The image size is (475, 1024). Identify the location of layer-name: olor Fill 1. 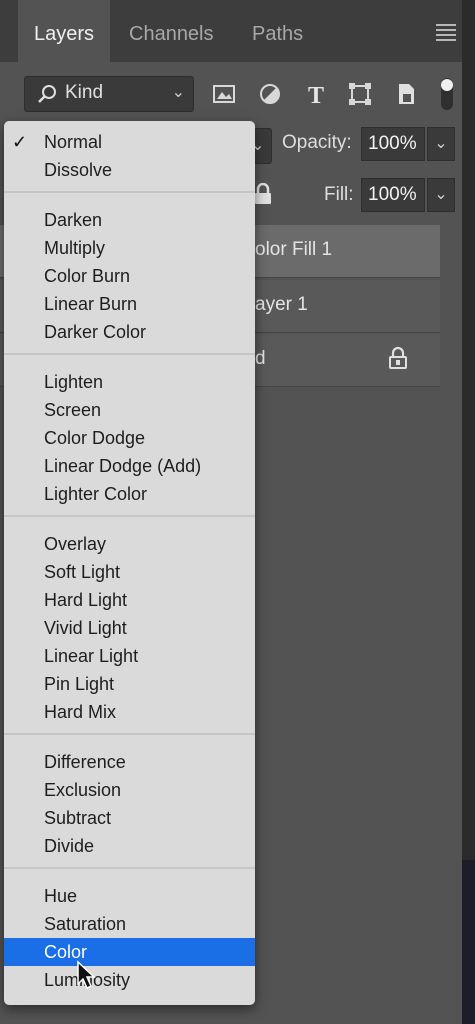
(294, 249).